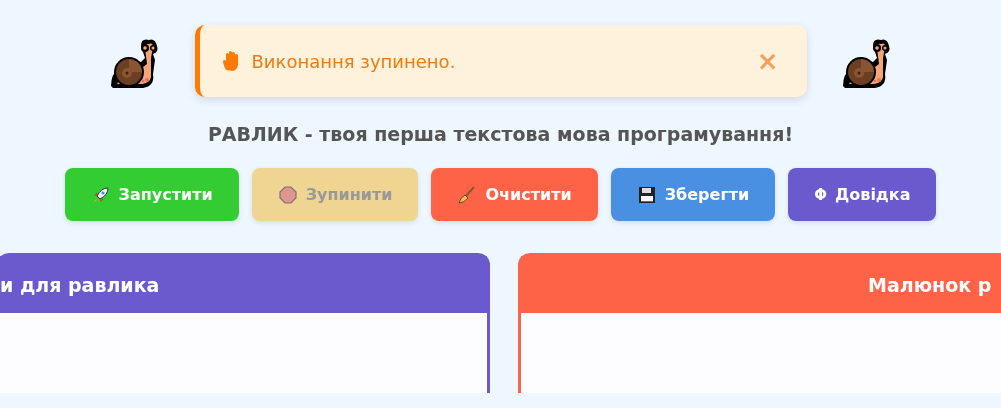 Image resolution: width=1001 pixels, height=408 pixels. I want to click on subtitle: РАВЛИК - твоя перша текстова мова програмування!, so click(500, 134).